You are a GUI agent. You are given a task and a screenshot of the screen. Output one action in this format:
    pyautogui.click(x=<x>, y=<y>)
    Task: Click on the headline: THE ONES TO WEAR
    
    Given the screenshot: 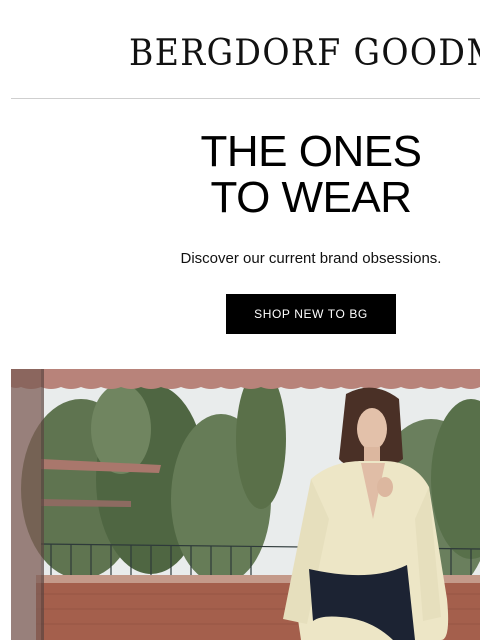 What is the action you would take?
    pyautogui.click(x=311, y=175)
    